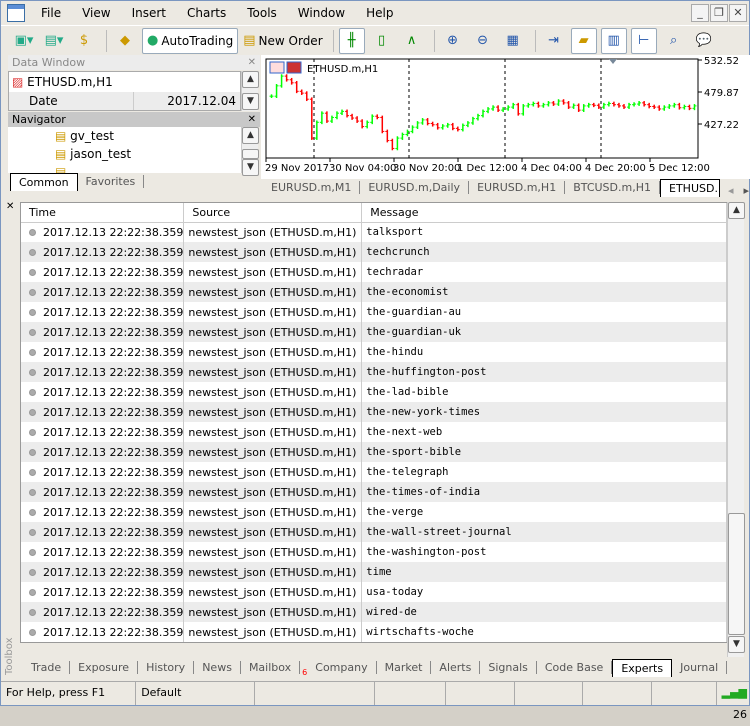  Describe the element at coordinates (704, 41) in the screenshot. I see `chat-icon: 💬` at that location.